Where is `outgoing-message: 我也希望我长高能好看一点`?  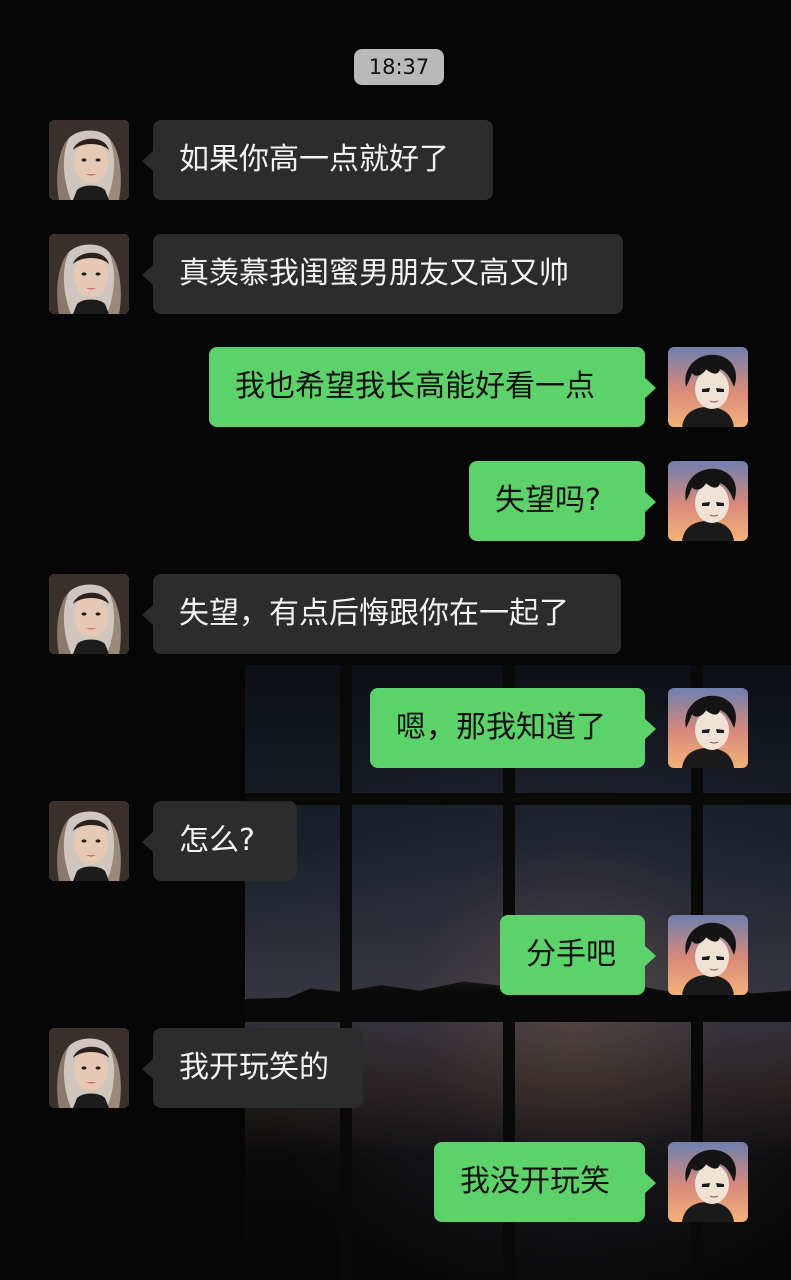 outgoing-message: 我也希望我长高能好看一点 is located at coordinates (432, 387).